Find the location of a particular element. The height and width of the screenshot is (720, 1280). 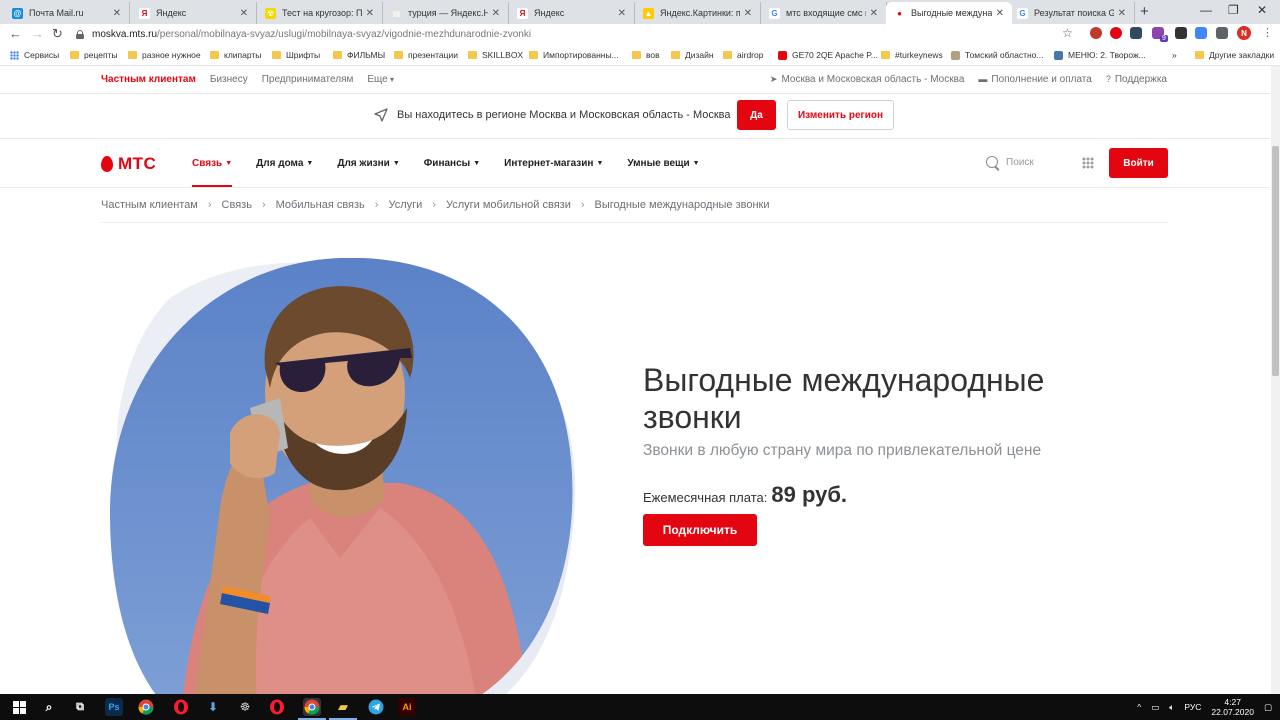

browser-tab: Gмтс входящие смс в р ✕ is located at coordinates (824, 13).